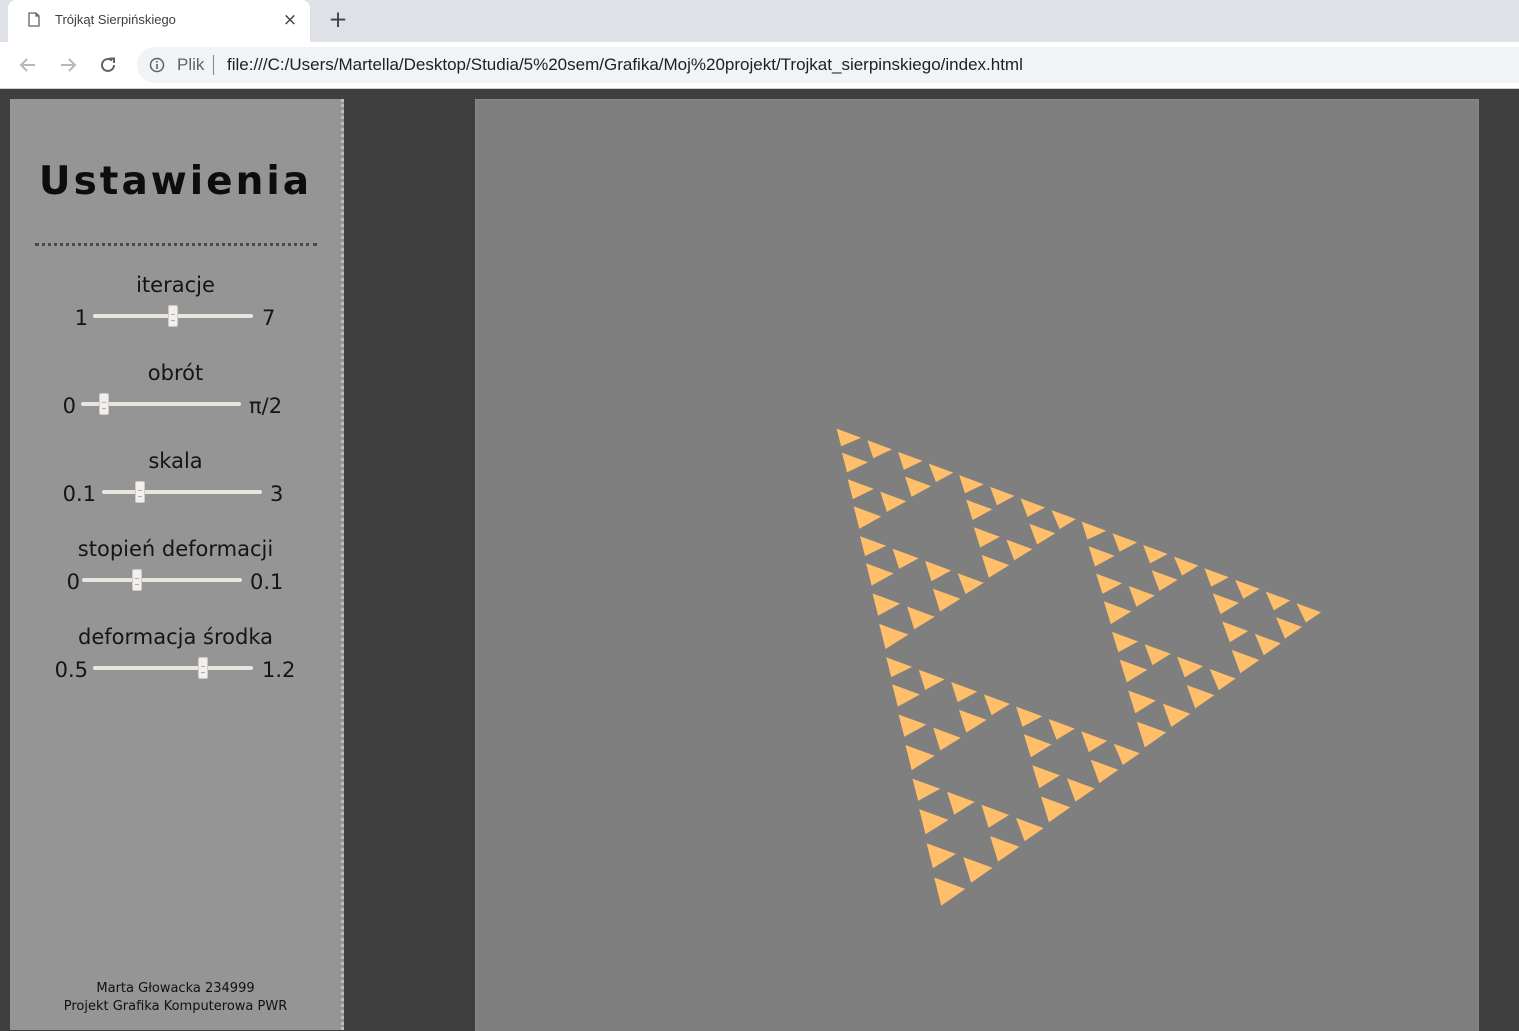 This screenshot has height=1031, width=1519. I want to click on forward-arrow-icon, so click(68, 65).